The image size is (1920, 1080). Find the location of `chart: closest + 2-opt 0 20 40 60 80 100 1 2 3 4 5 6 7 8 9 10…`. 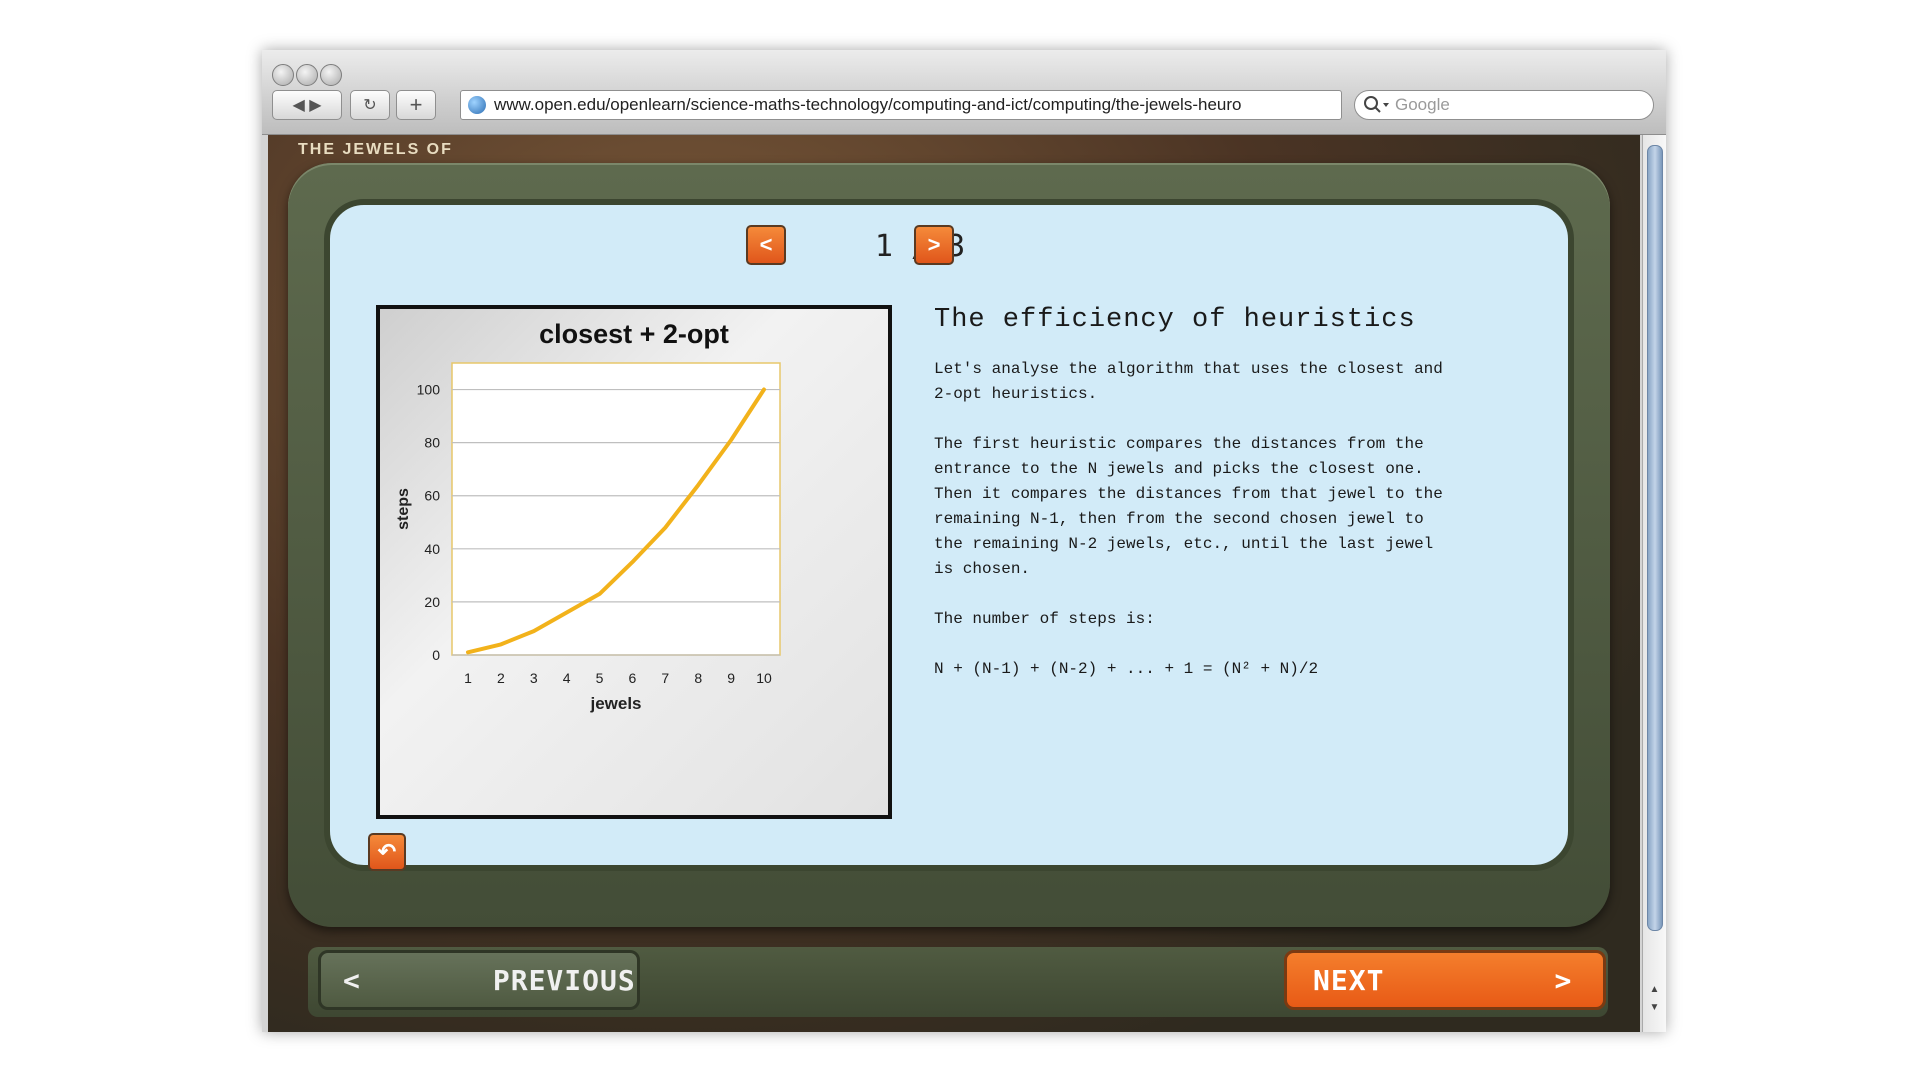

chart: closest + 2-opt 0 20 40 60 80 100 1 2 3 4 5 6 7 8 9 10… is located at coordinates (588, 516).